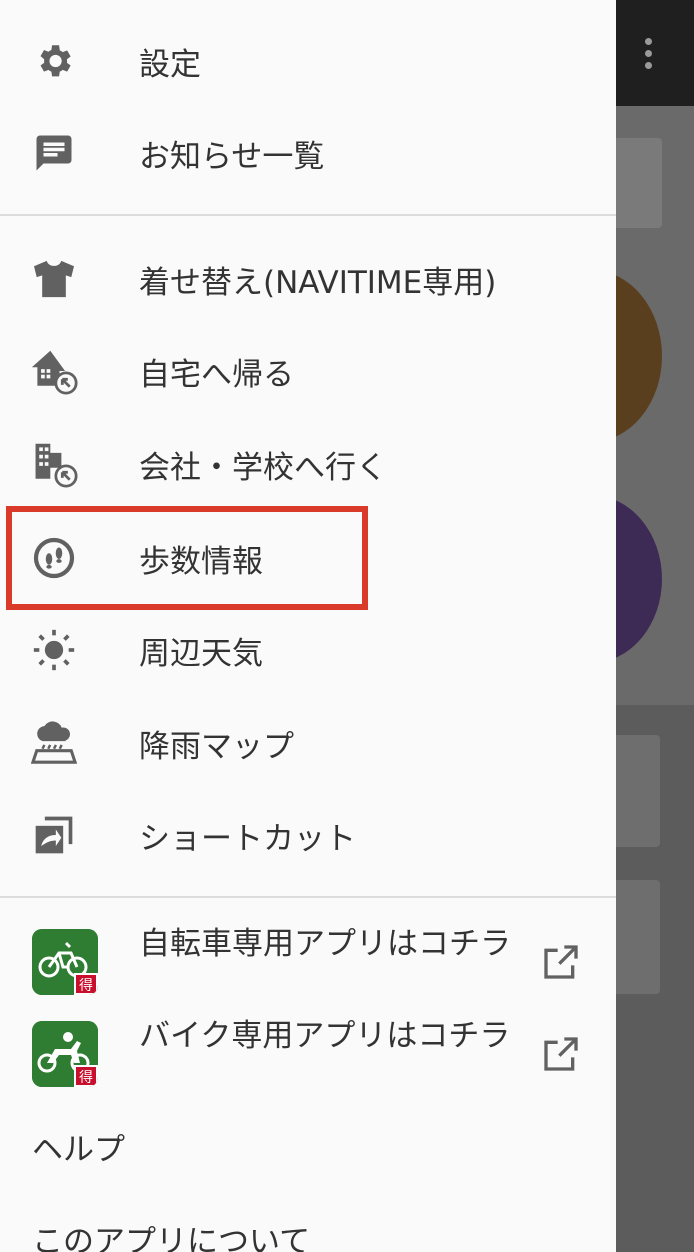 The image size is (694, 1252). What do you see at coordinates (54, 61) in the screenshot?
I see `gear-icon` at bounding box center [54, 61].